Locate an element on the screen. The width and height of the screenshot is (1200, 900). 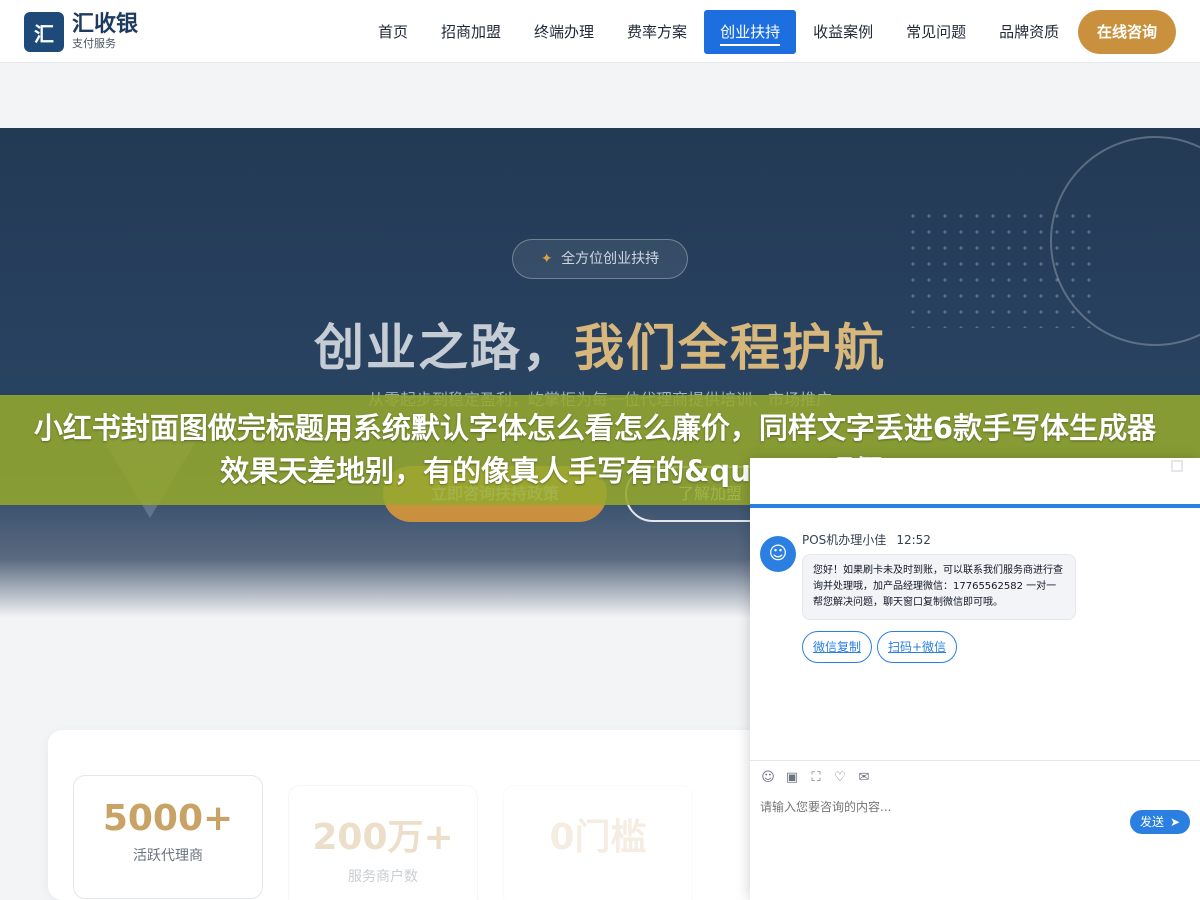
logo-mark-icon: 汇 is located at coordinates (44, 32).